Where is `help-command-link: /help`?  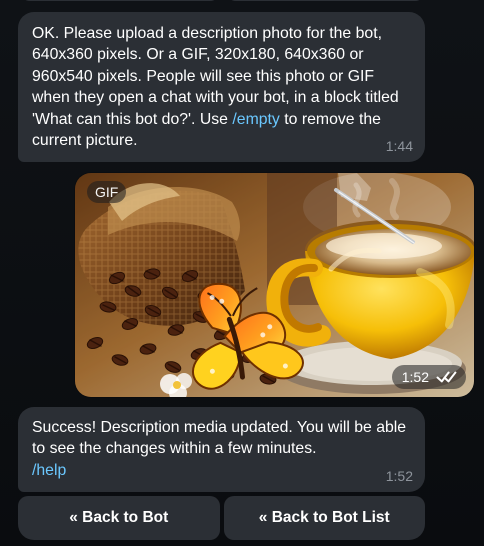
help-command-link: /help is located at coordinates (49, 470).